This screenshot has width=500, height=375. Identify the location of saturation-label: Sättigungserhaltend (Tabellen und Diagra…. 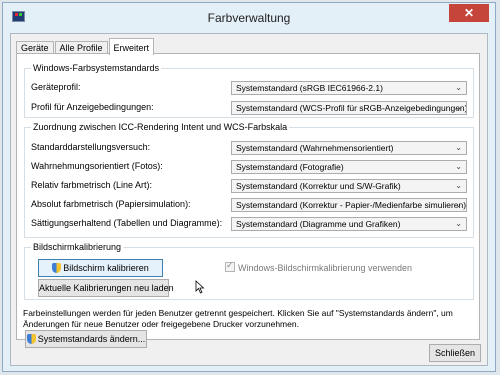
(127, 223).